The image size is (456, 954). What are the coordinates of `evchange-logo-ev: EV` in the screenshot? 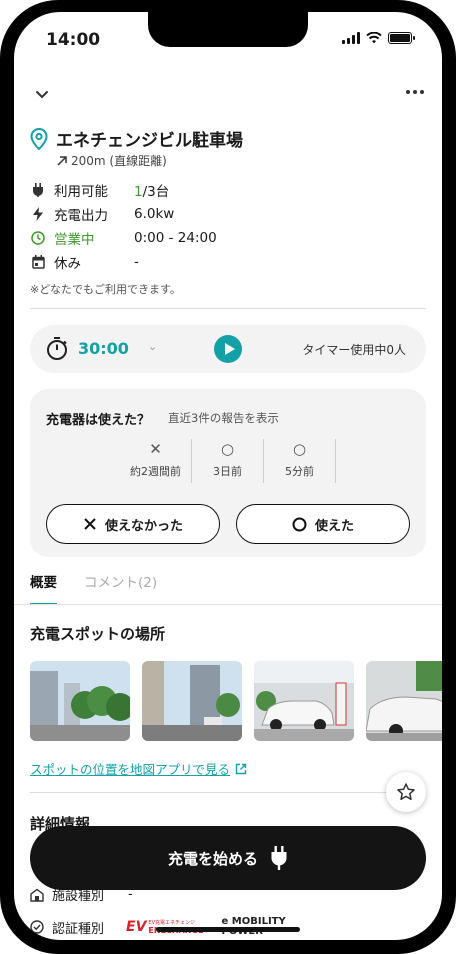 It's located at (136, 927).